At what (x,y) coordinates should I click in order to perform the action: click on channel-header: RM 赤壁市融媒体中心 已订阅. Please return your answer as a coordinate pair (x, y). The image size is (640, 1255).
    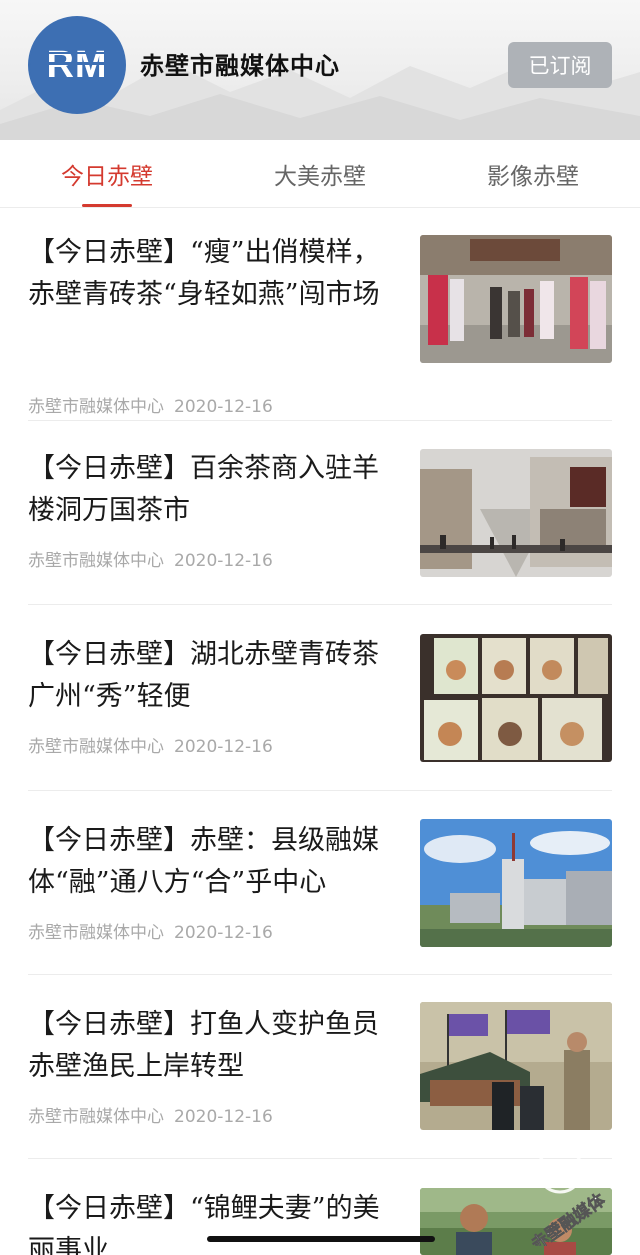
    Looking at the image, I should click on (320, 70).